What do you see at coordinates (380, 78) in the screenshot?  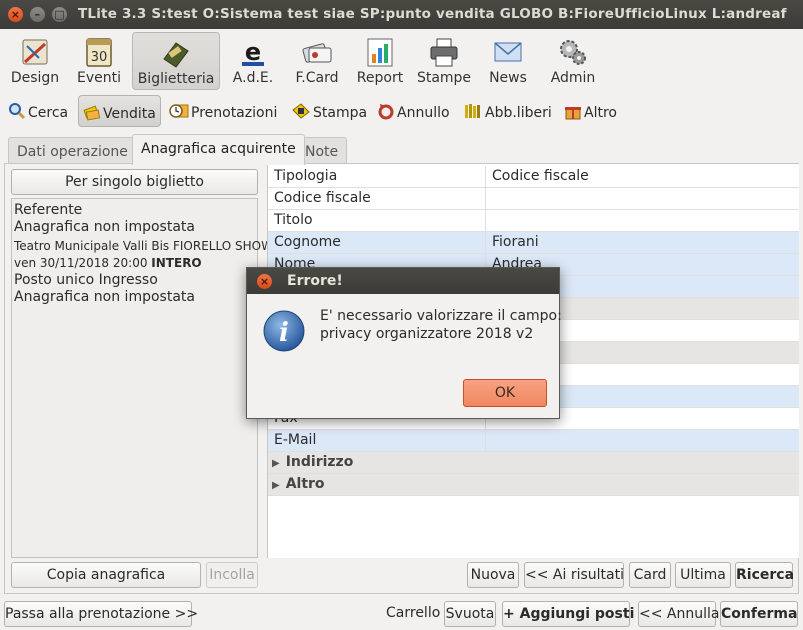 I see `toolbar-report-label: Report` at bounding box center [380, 78].